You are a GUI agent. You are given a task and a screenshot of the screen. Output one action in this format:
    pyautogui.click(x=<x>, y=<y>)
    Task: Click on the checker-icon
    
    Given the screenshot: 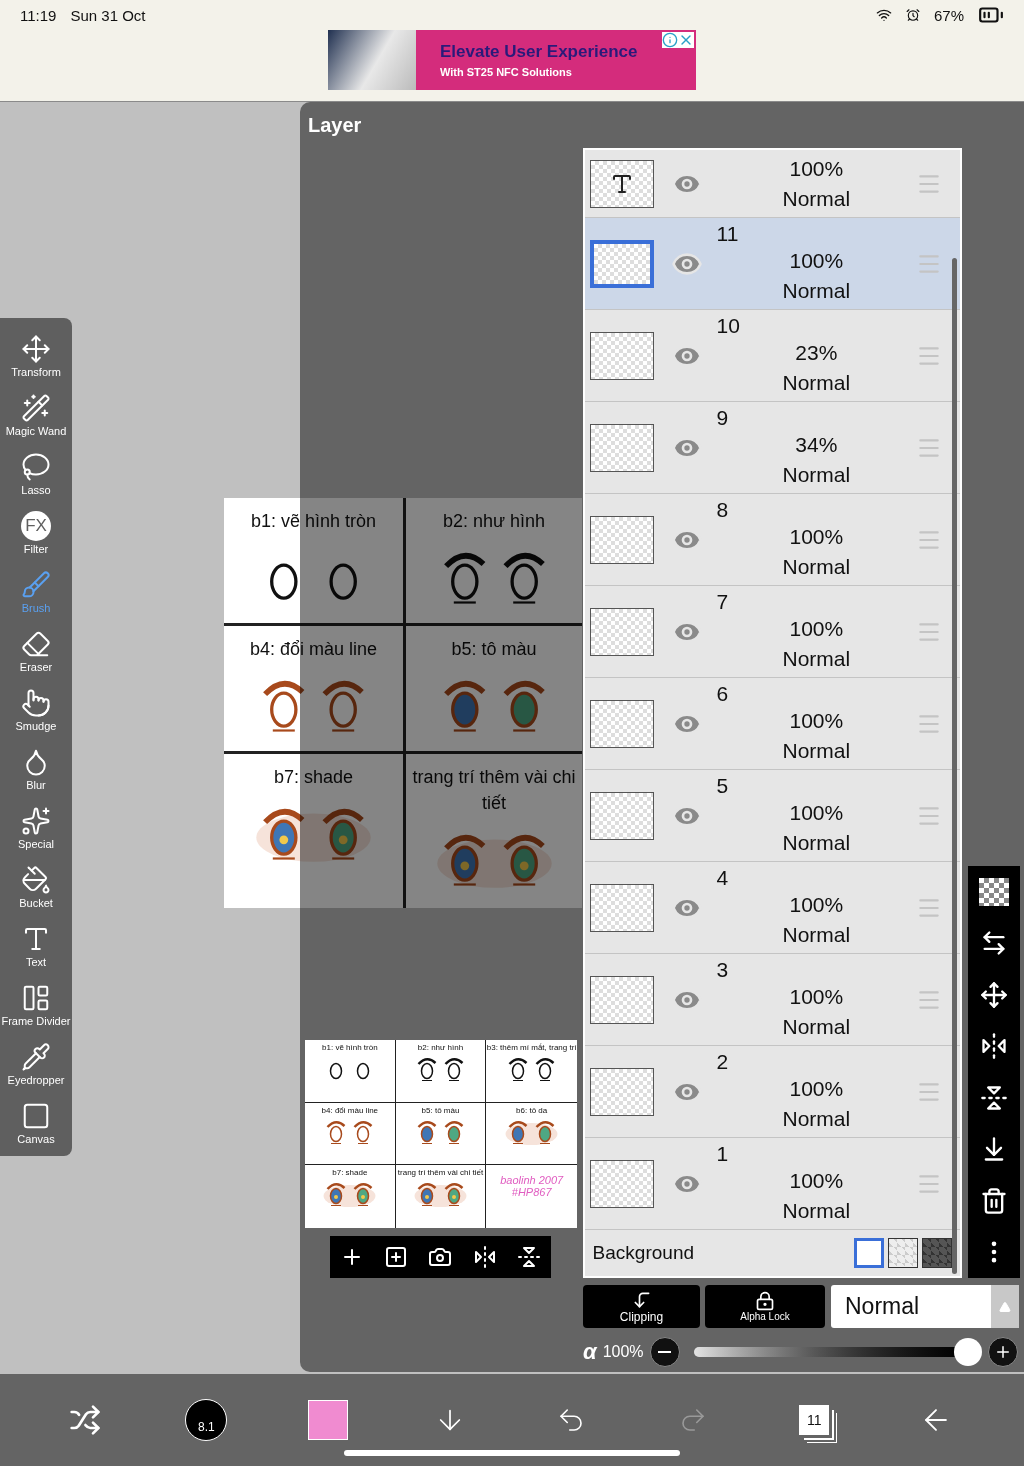 What is the action you would take?
    pyautogui.click(x=994, y=891)
    